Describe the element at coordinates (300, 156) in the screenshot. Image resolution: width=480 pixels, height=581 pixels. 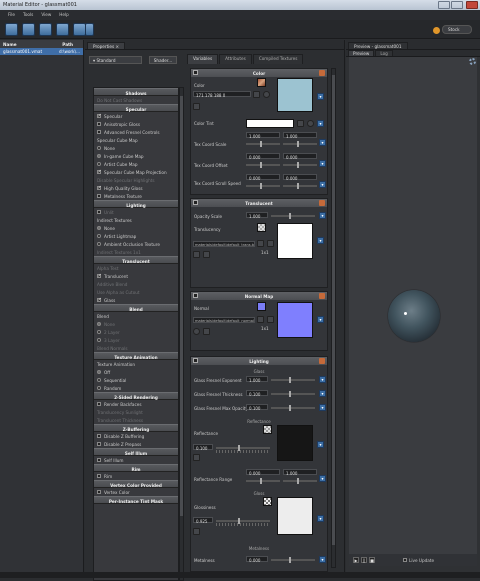
I see `texcoord-offset-y: 0.000` at that location.